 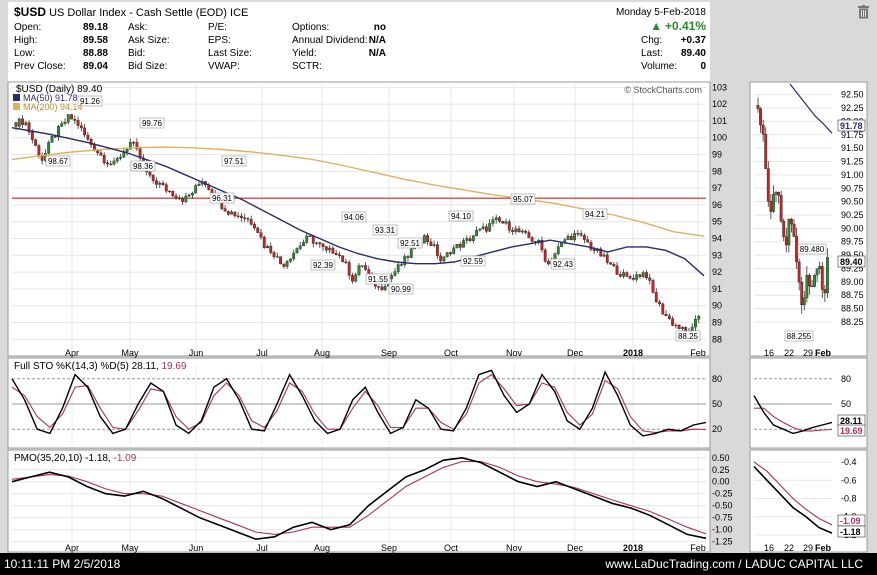 What do you see at coordinates (514, 353) in the screenshot?
I see `month-label: Nov` at bounding box center [514, 353].